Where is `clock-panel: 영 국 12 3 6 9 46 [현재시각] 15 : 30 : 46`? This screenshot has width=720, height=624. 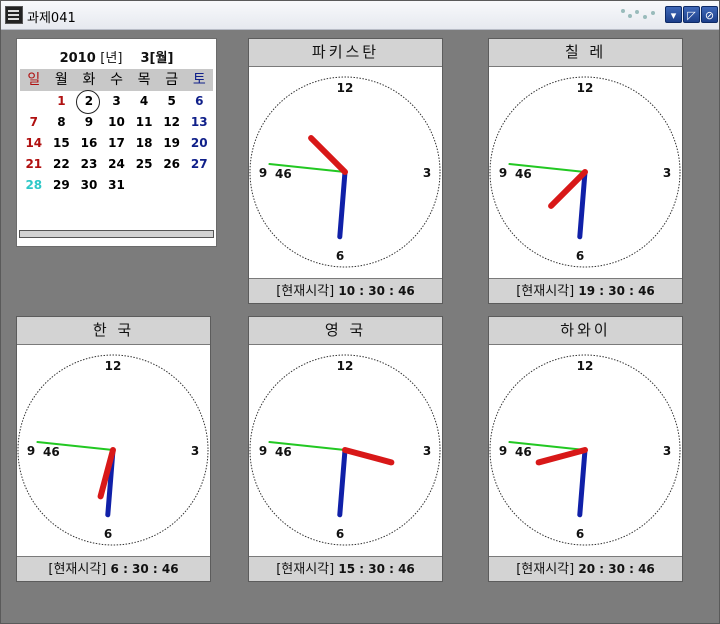
clock-panel: 영 국 12 3 6 9 46 [현재시각] 15 : 30 : 46 is located at coordinates (345, 449).